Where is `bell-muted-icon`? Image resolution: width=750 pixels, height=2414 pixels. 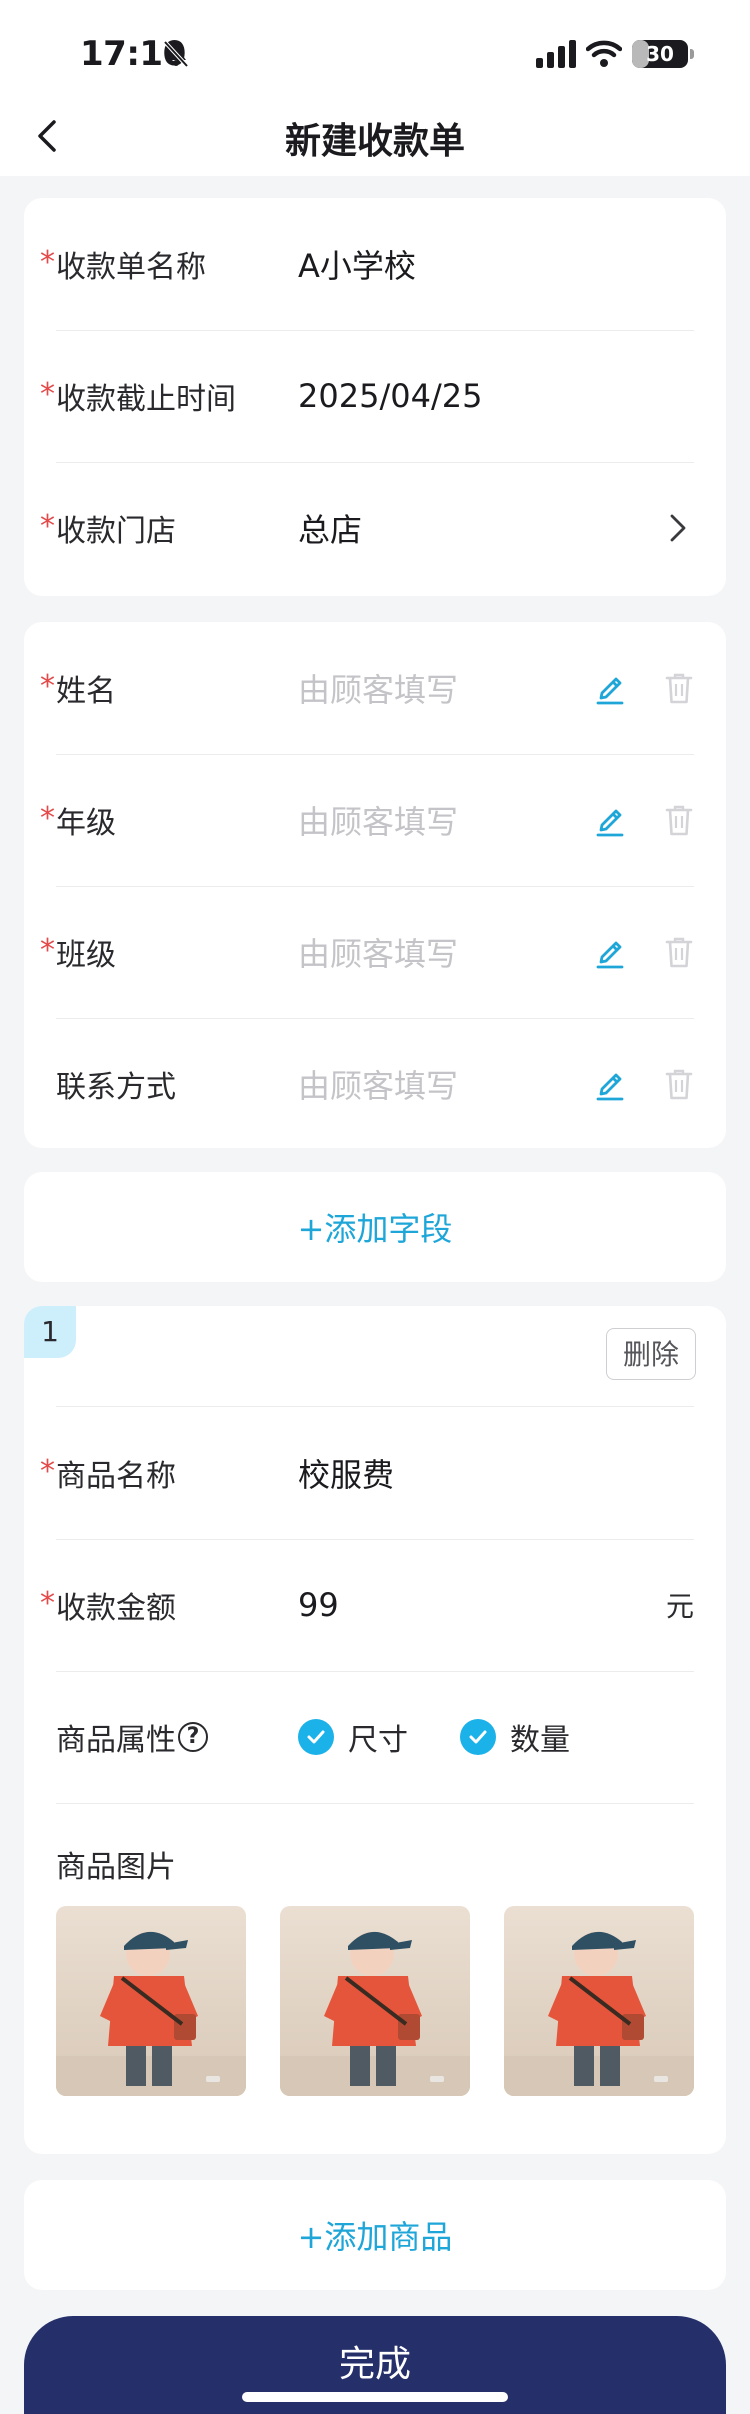 bell-muted-icon is located at coordinates (176, 54).